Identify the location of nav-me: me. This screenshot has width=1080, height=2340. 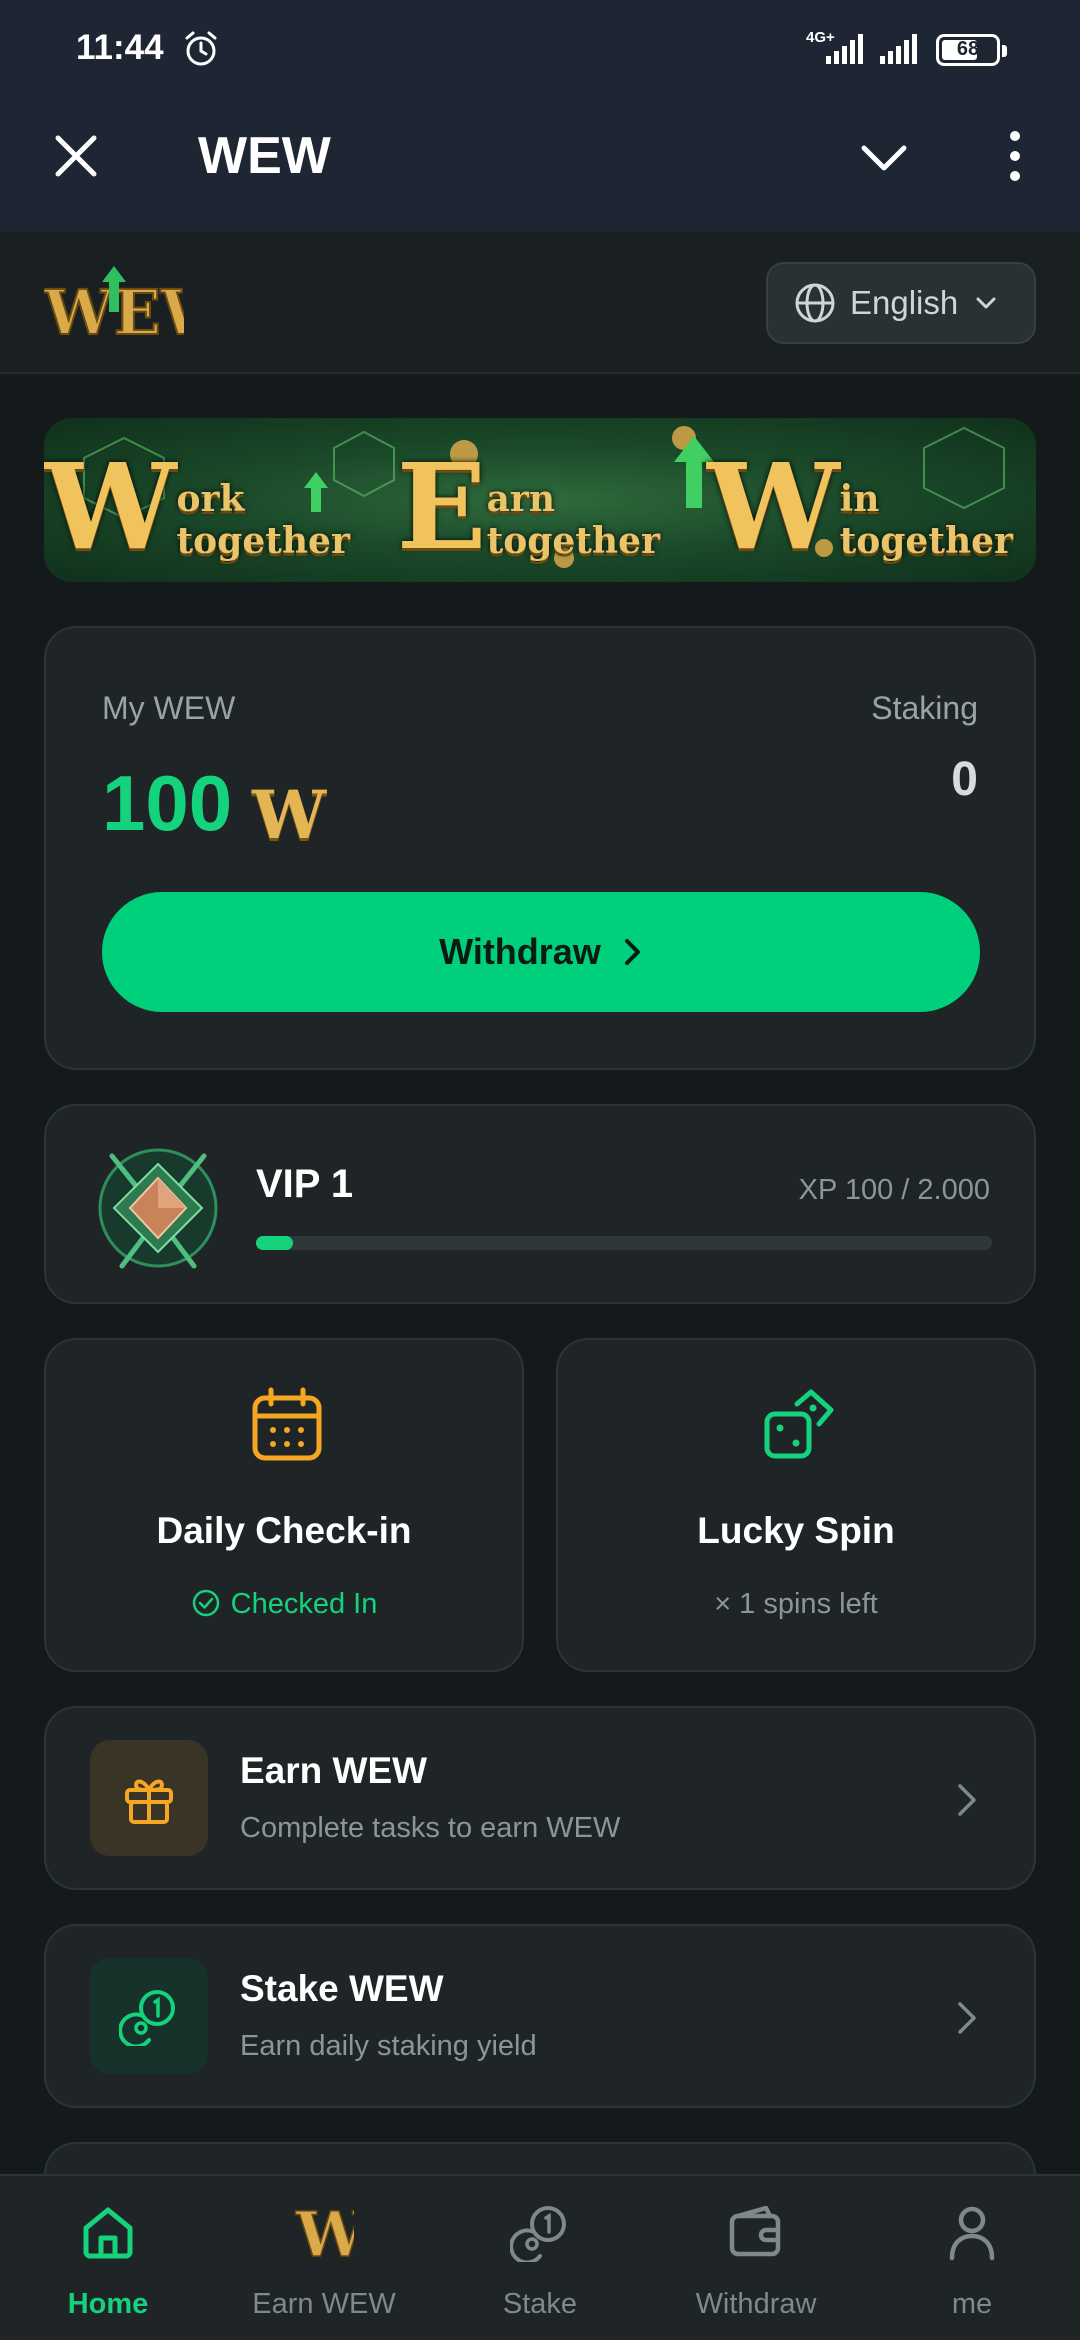
(972, 2258).